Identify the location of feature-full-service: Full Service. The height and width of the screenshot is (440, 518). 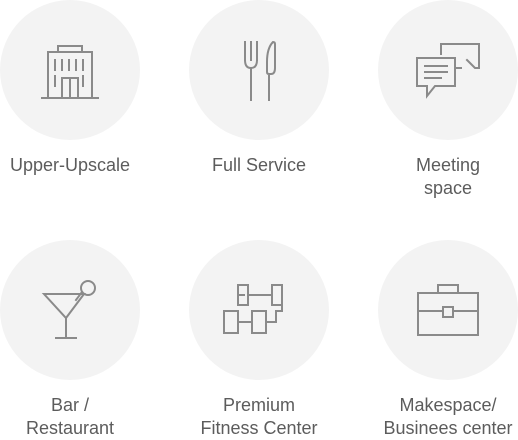
(259, 88).